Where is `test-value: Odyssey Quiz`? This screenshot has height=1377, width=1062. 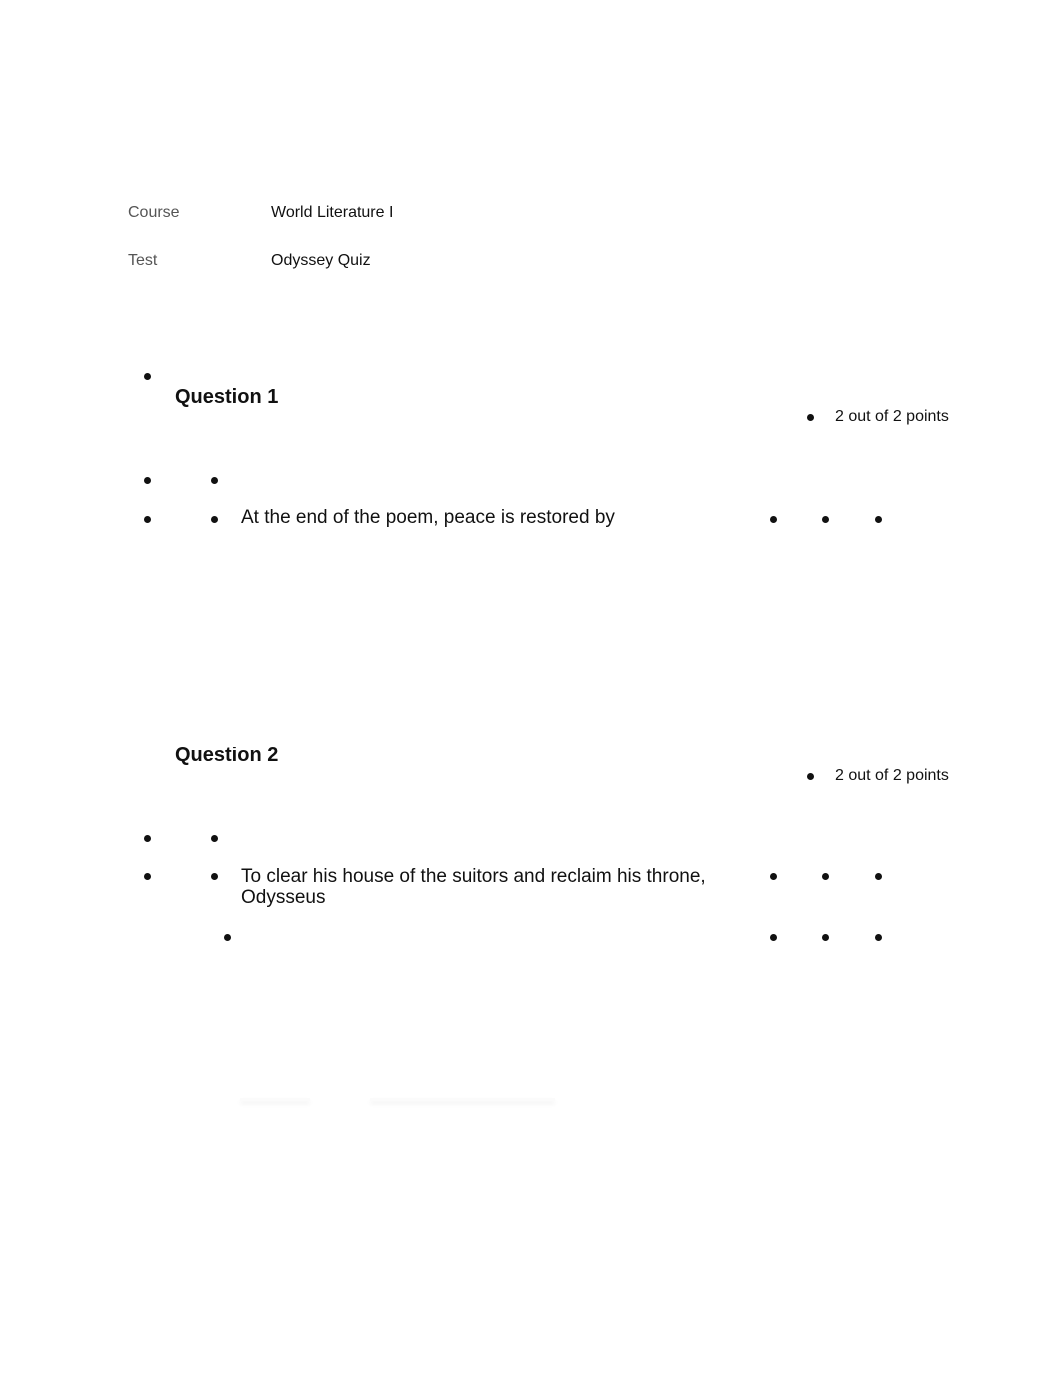
test-value: Odyssey Quiz is located at coordinates (321, 260).